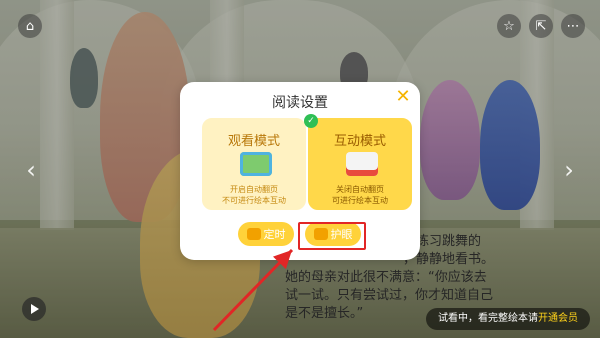  I want to click on timer-button: 定时, so click(266, 234).